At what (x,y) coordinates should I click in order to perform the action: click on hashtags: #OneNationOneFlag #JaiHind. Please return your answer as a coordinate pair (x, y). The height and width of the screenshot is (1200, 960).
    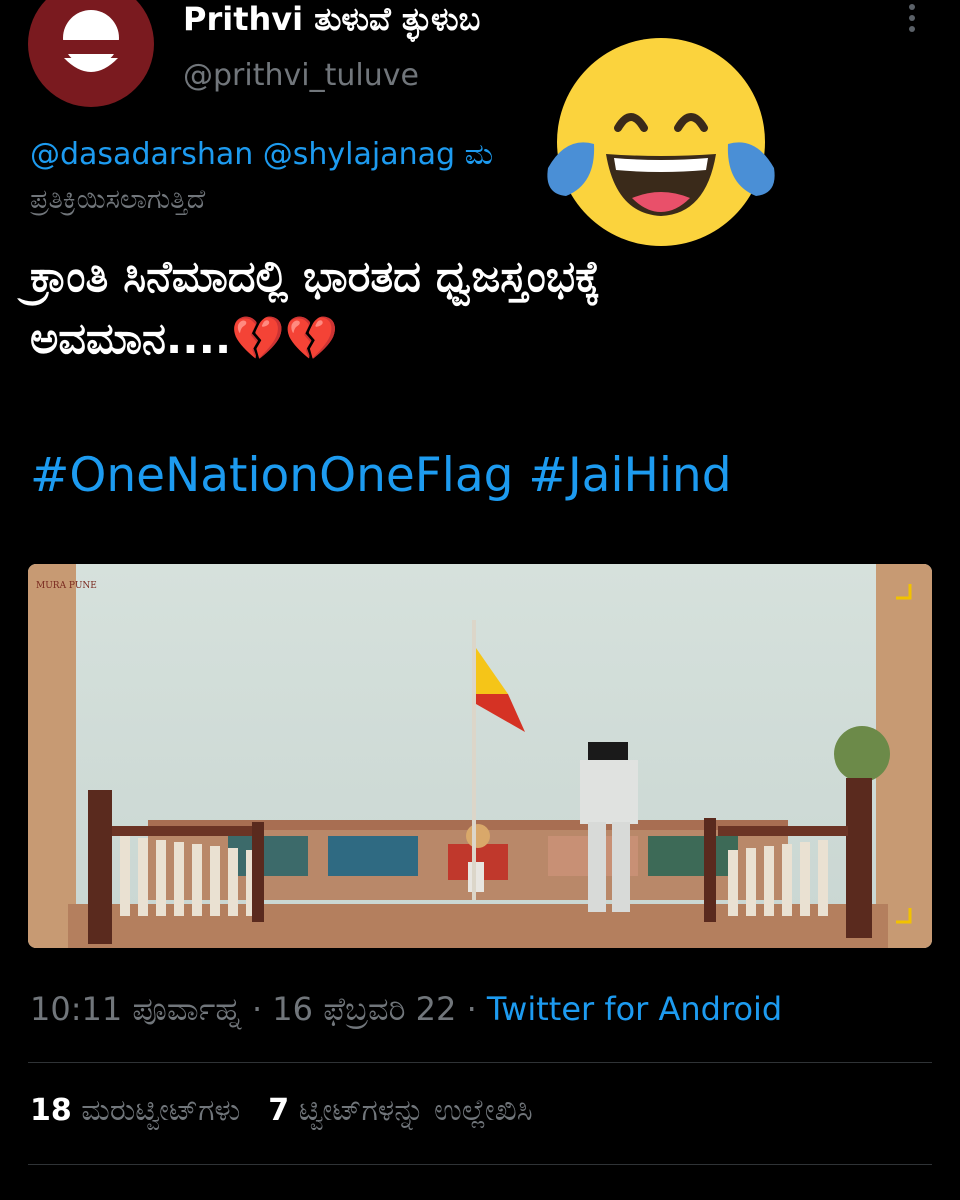
    Looking at the image, I should click on (381, 475).